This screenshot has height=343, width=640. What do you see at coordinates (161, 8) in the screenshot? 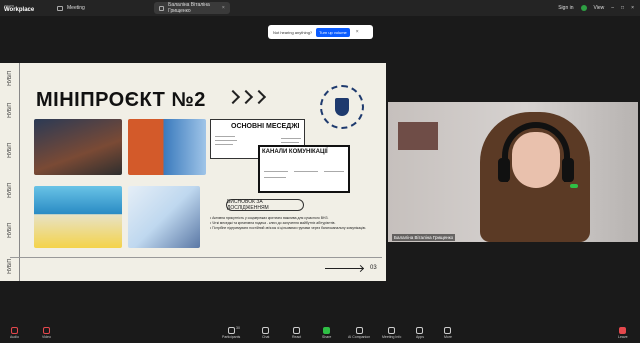
I see `screen-share-icon` at bounding box center [161, 8].